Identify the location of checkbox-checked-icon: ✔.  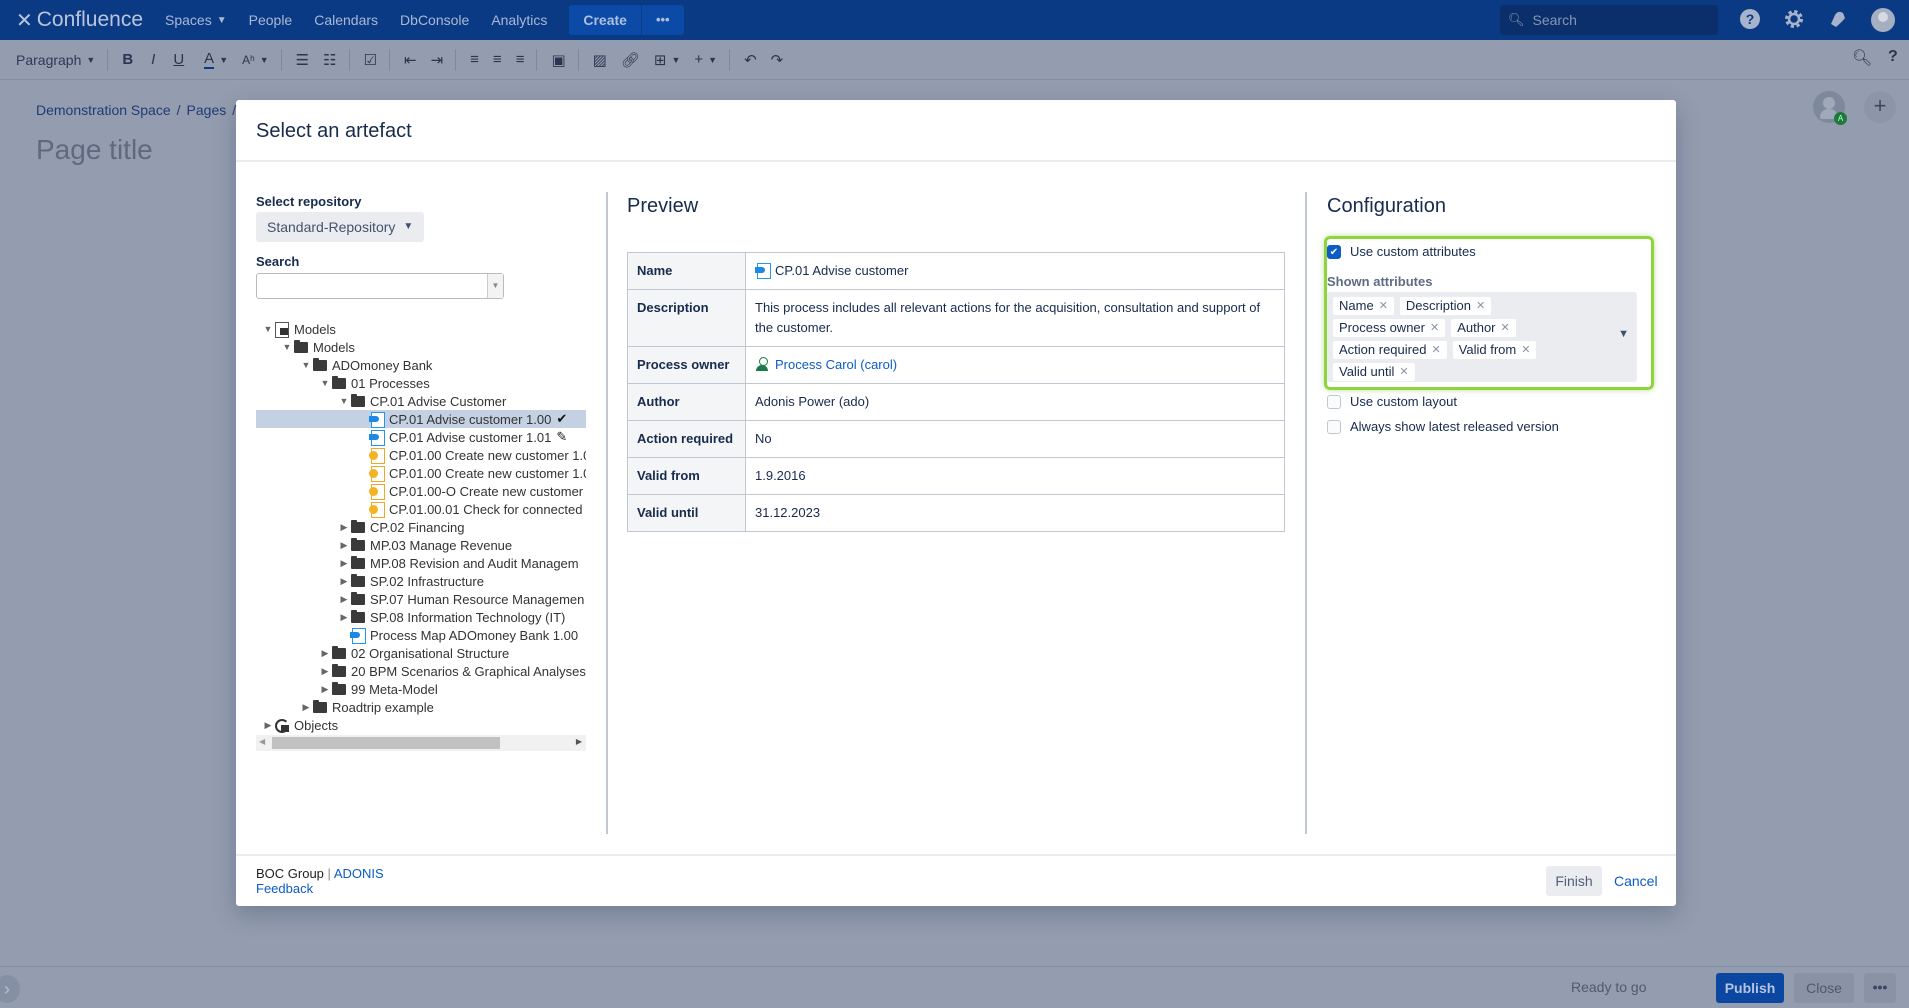
(1334, 251).